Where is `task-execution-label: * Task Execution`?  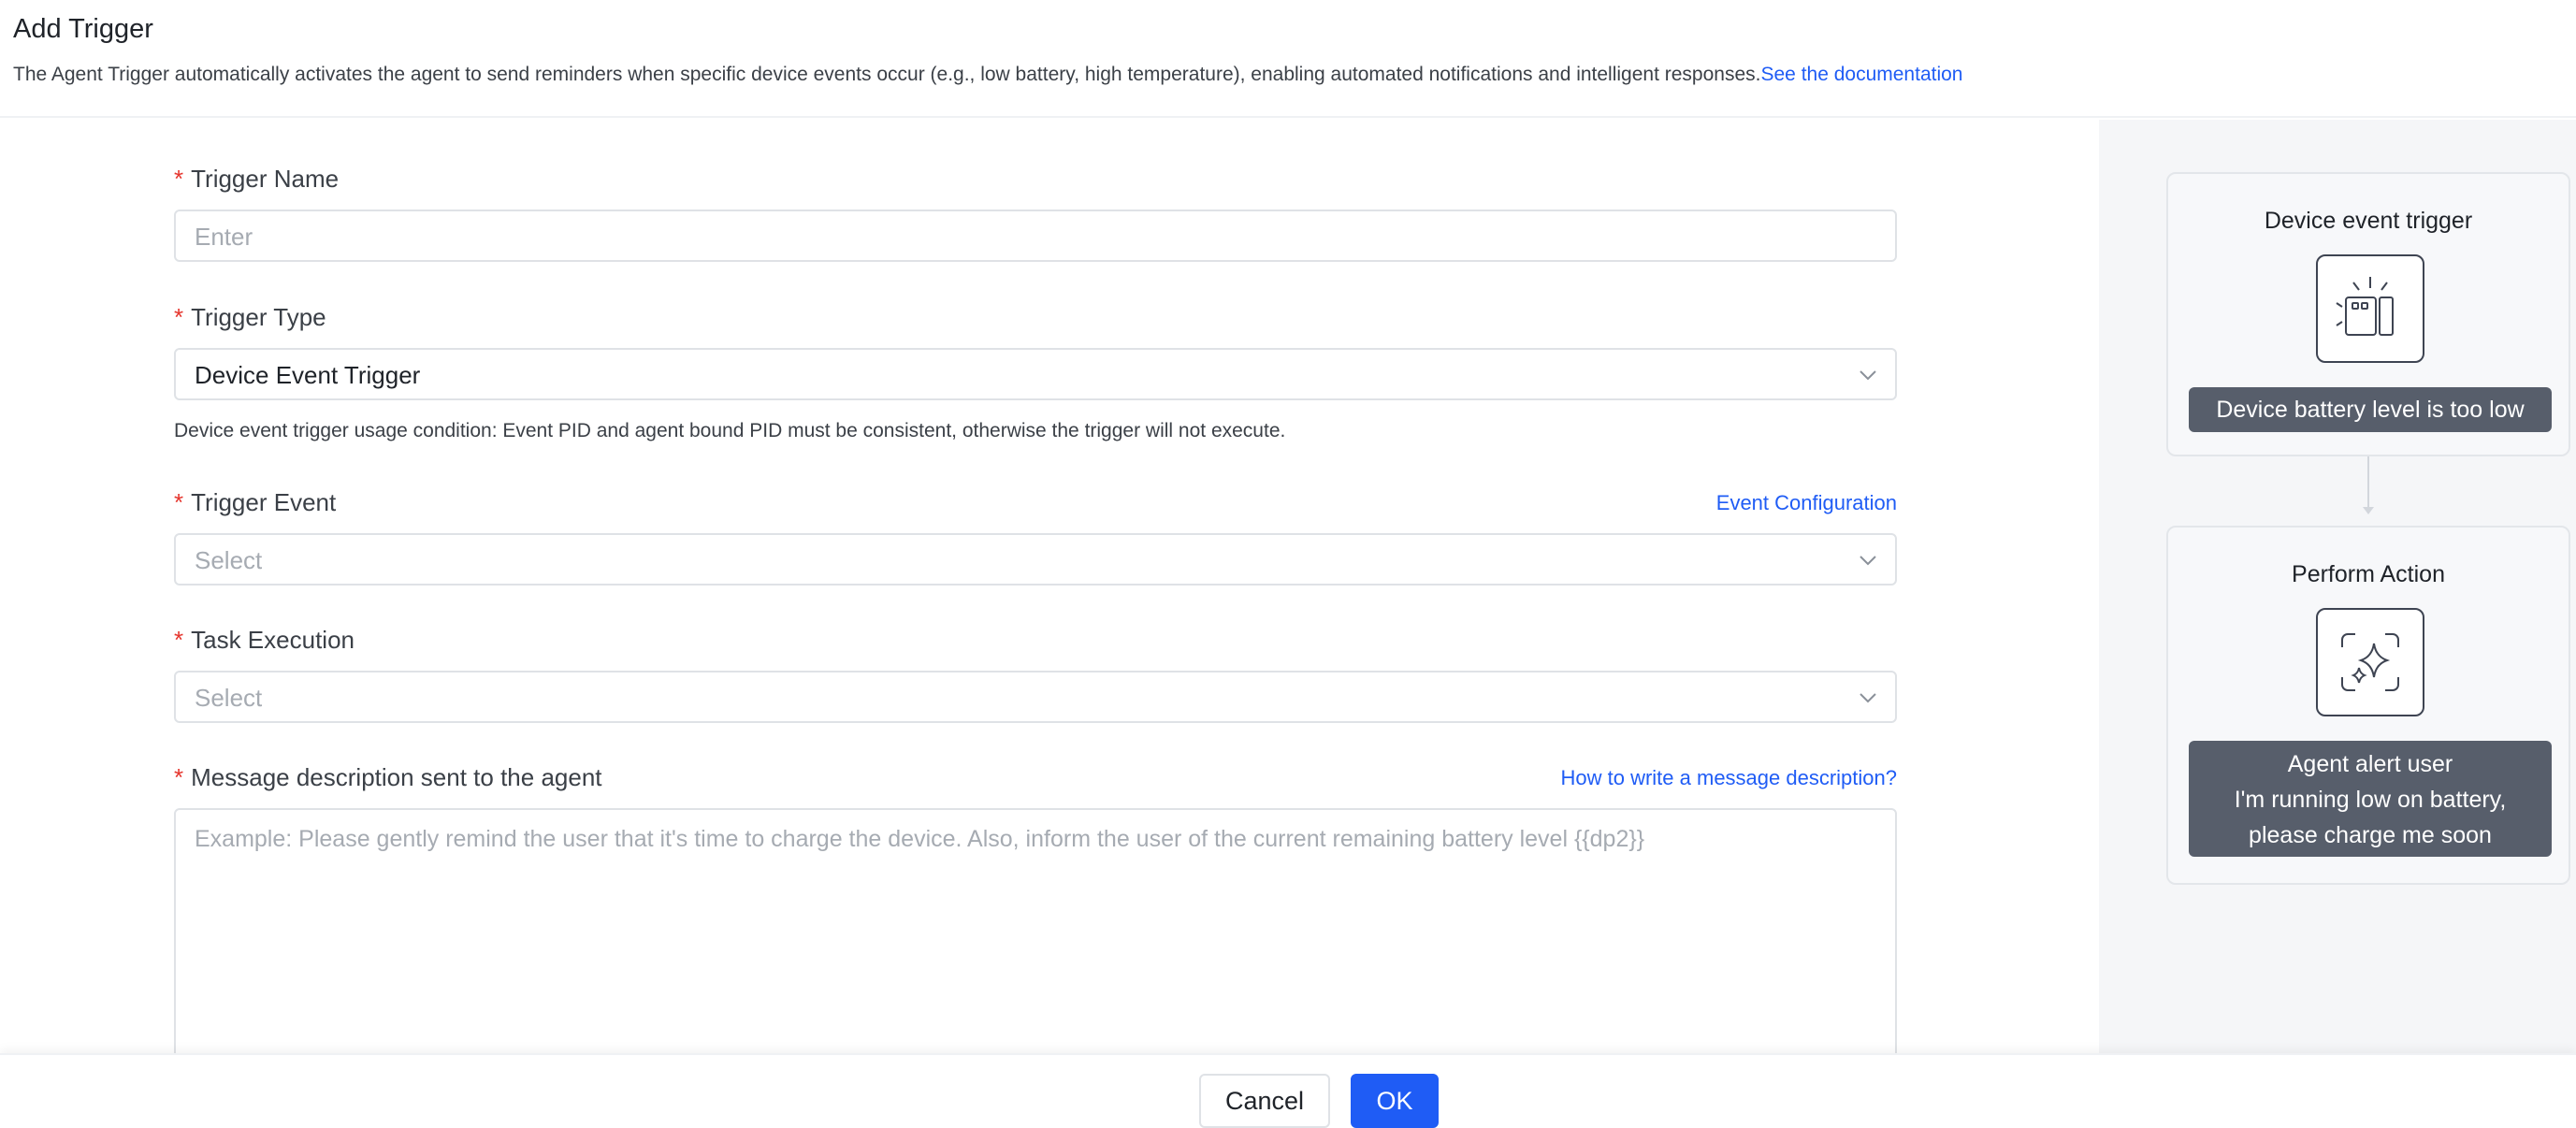
task-execution-label: * Task Execution is located at coordinates (264, 640).